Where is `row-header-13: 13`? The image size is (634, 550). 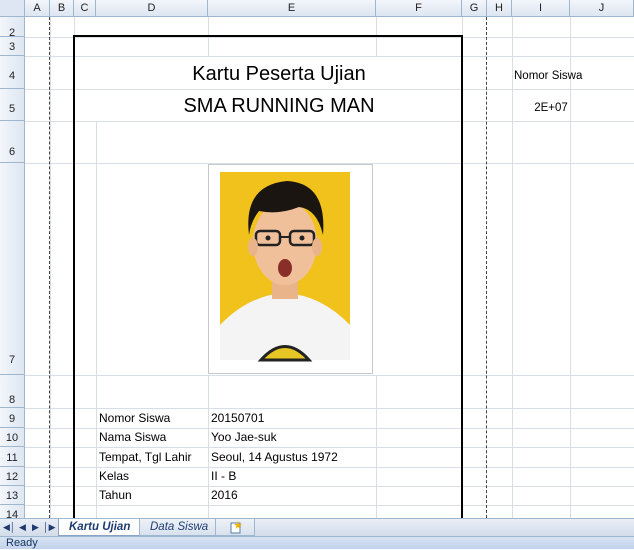 row-header-13: 13 is located at coordinates (12, 495).